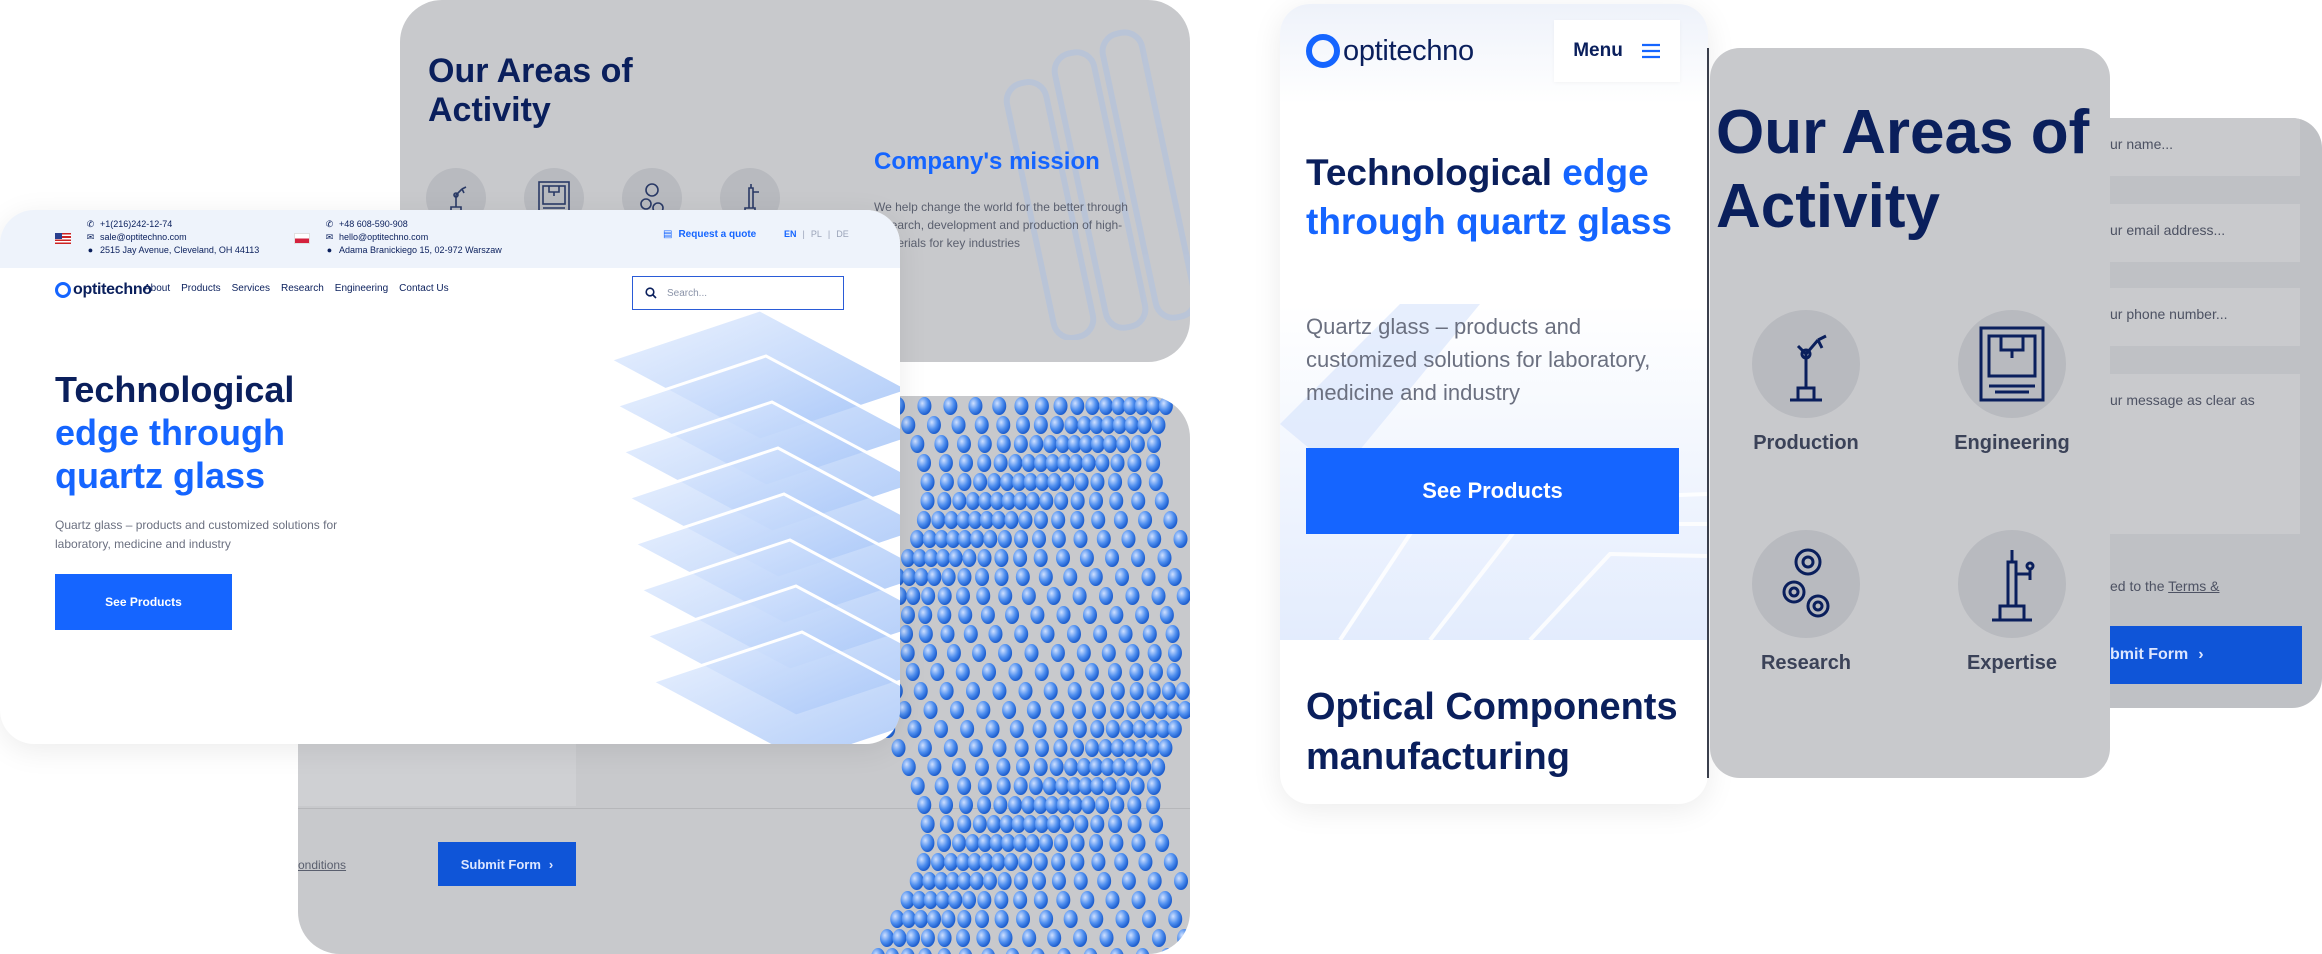  Describe the element at coordinates (251, 288) in the screenshot. I see `nav-services: Services` at that location.